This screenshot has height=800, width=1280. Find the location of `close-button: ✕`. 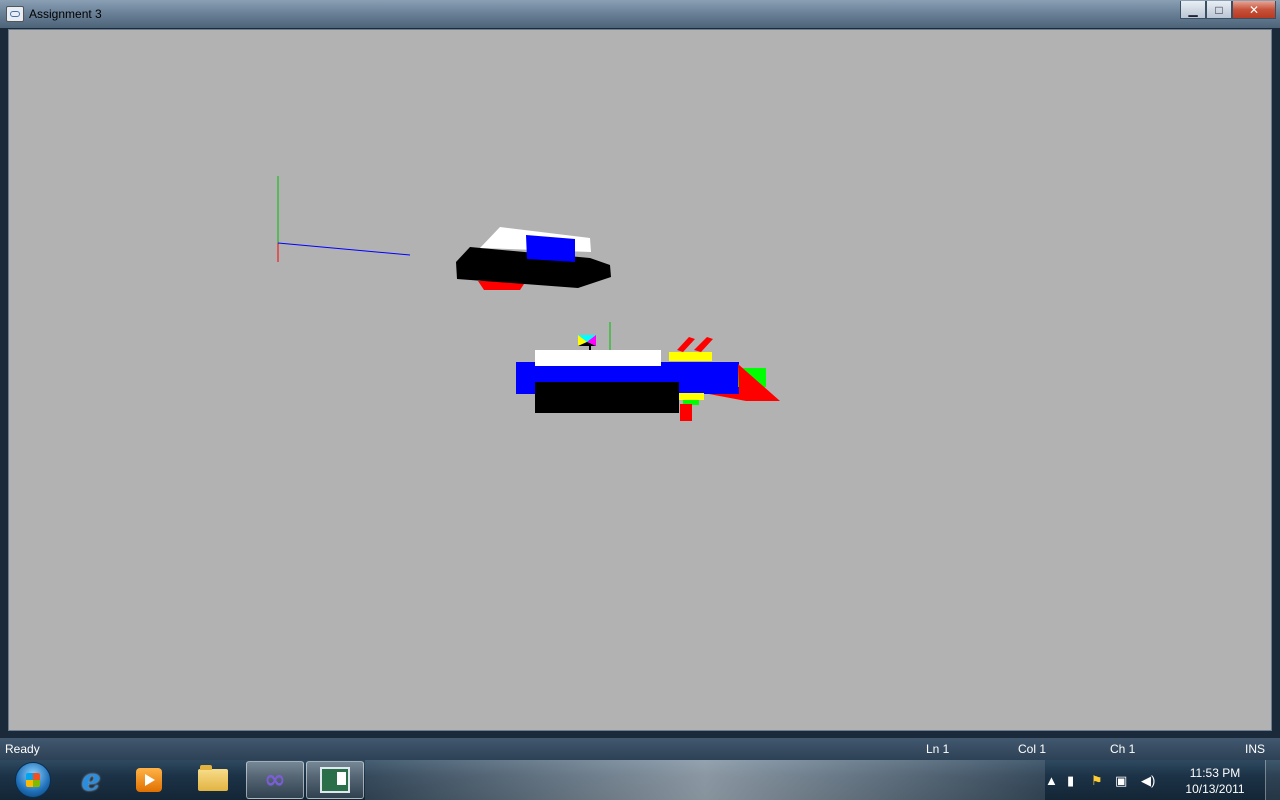

close-button: ✕ is located at coordinates (1254, 10).